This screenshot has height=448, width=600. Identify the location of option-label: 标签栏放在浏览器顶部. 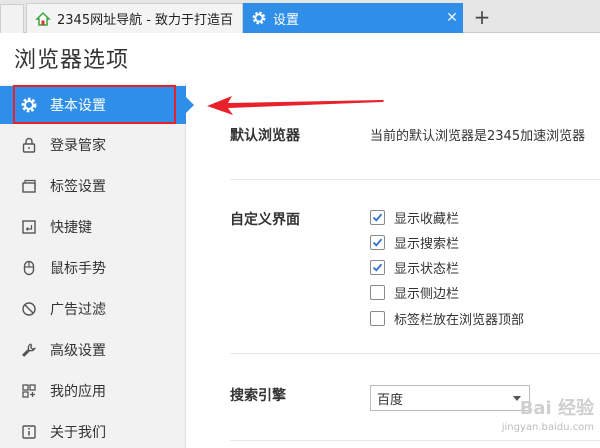
(459, 320).